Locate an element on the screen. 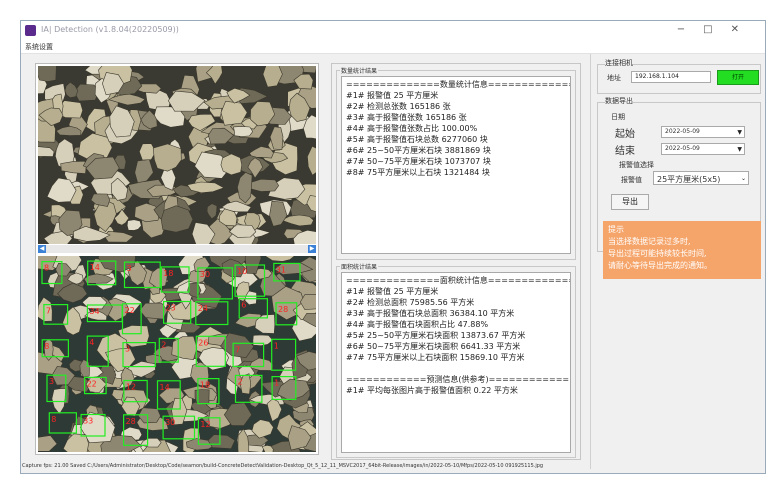  detection-label: 31 is located at coordinates (281, 269).